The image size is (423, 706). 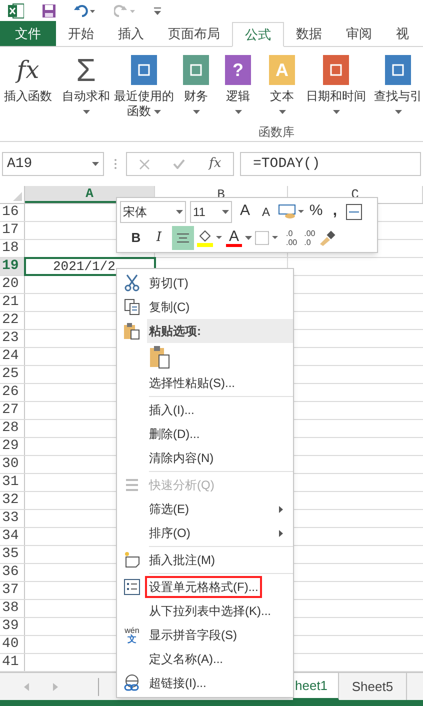 I want to click on ribbon-tab: 审阅, so click(x=359, y=33).